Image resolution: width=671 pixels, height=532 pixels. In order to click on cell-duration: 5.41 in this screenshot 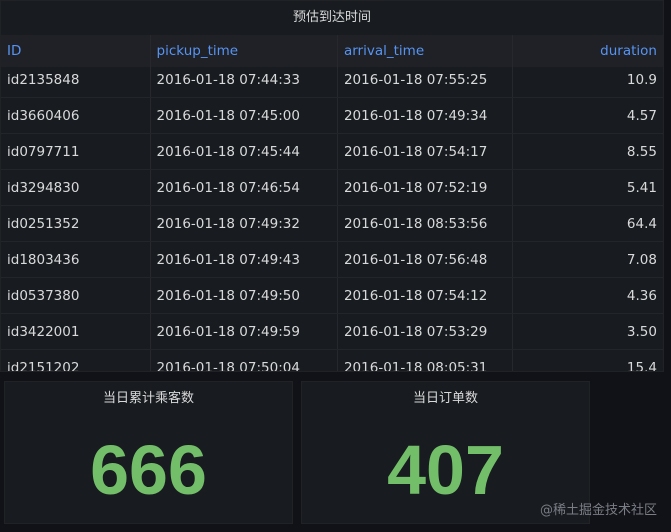, I will do `click(641, 187)`.